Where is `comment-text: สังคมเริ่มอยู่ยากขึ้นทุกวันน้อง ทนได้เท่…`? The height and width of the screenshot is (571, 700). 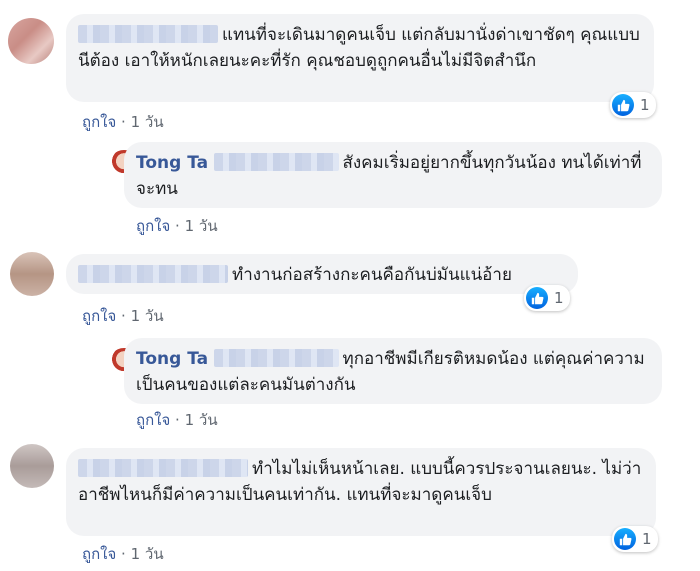
comment-text: สังคมเริ่มอยู่ยากขึ้นทุกวันน้อง ทนได้เท่… is located at coordinates (389, 176).